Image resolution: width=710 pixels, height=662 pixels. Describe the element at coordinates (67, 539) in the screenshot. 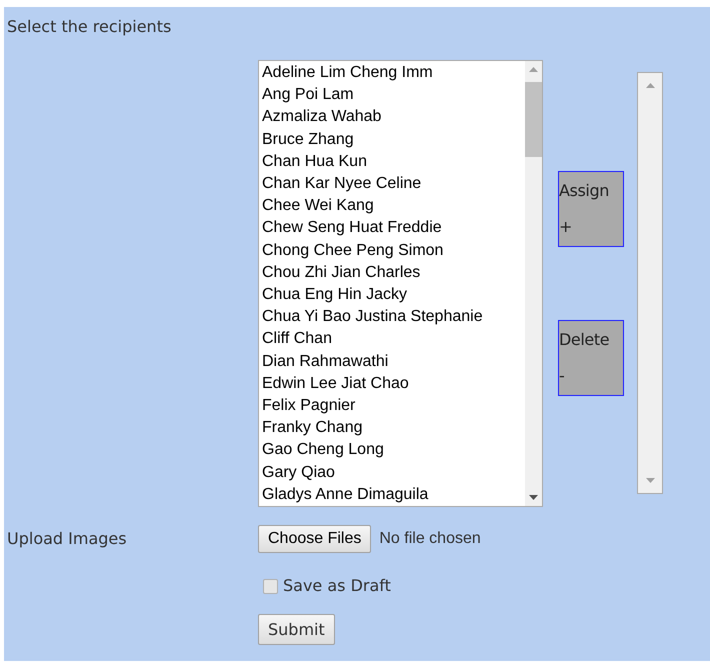

I see `upload-label: Upload Images` at that location.